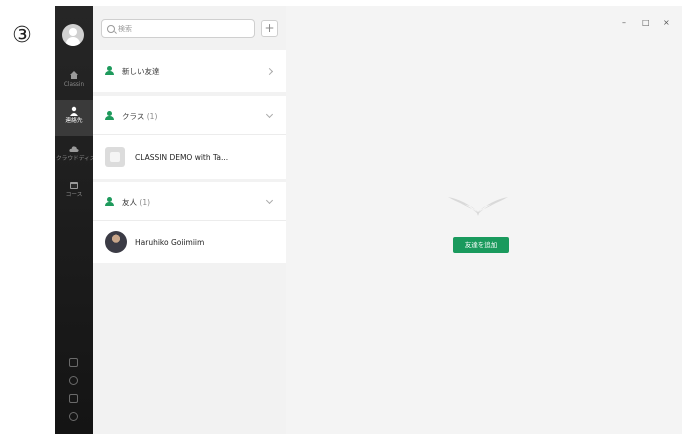  Describe the element at coordinates (152, 116) in the screenshot. I see `classes-count: (1)` at that location.